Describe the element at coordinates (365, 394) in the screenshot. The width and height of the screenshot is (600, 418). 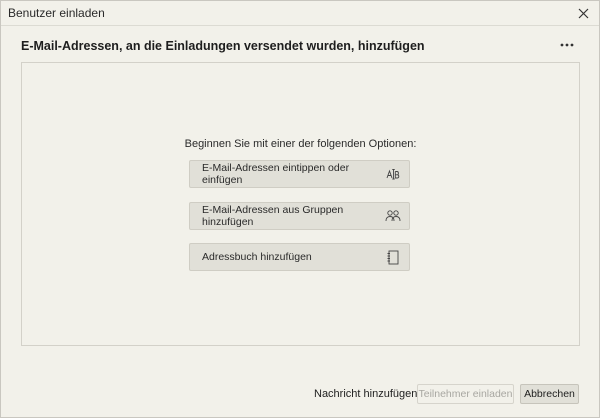
I see `add-message-link: Nachricht hinzufügen` at that location.